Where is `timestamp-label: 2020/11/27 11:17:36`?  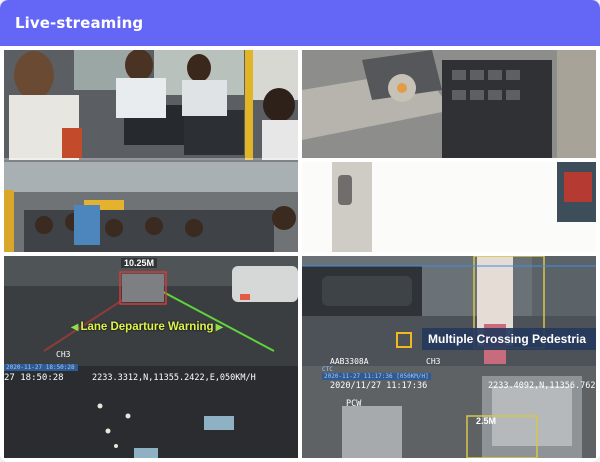
timestamp-label: 2020/11/27 11:17:36 is located at coordinates (379, 386).